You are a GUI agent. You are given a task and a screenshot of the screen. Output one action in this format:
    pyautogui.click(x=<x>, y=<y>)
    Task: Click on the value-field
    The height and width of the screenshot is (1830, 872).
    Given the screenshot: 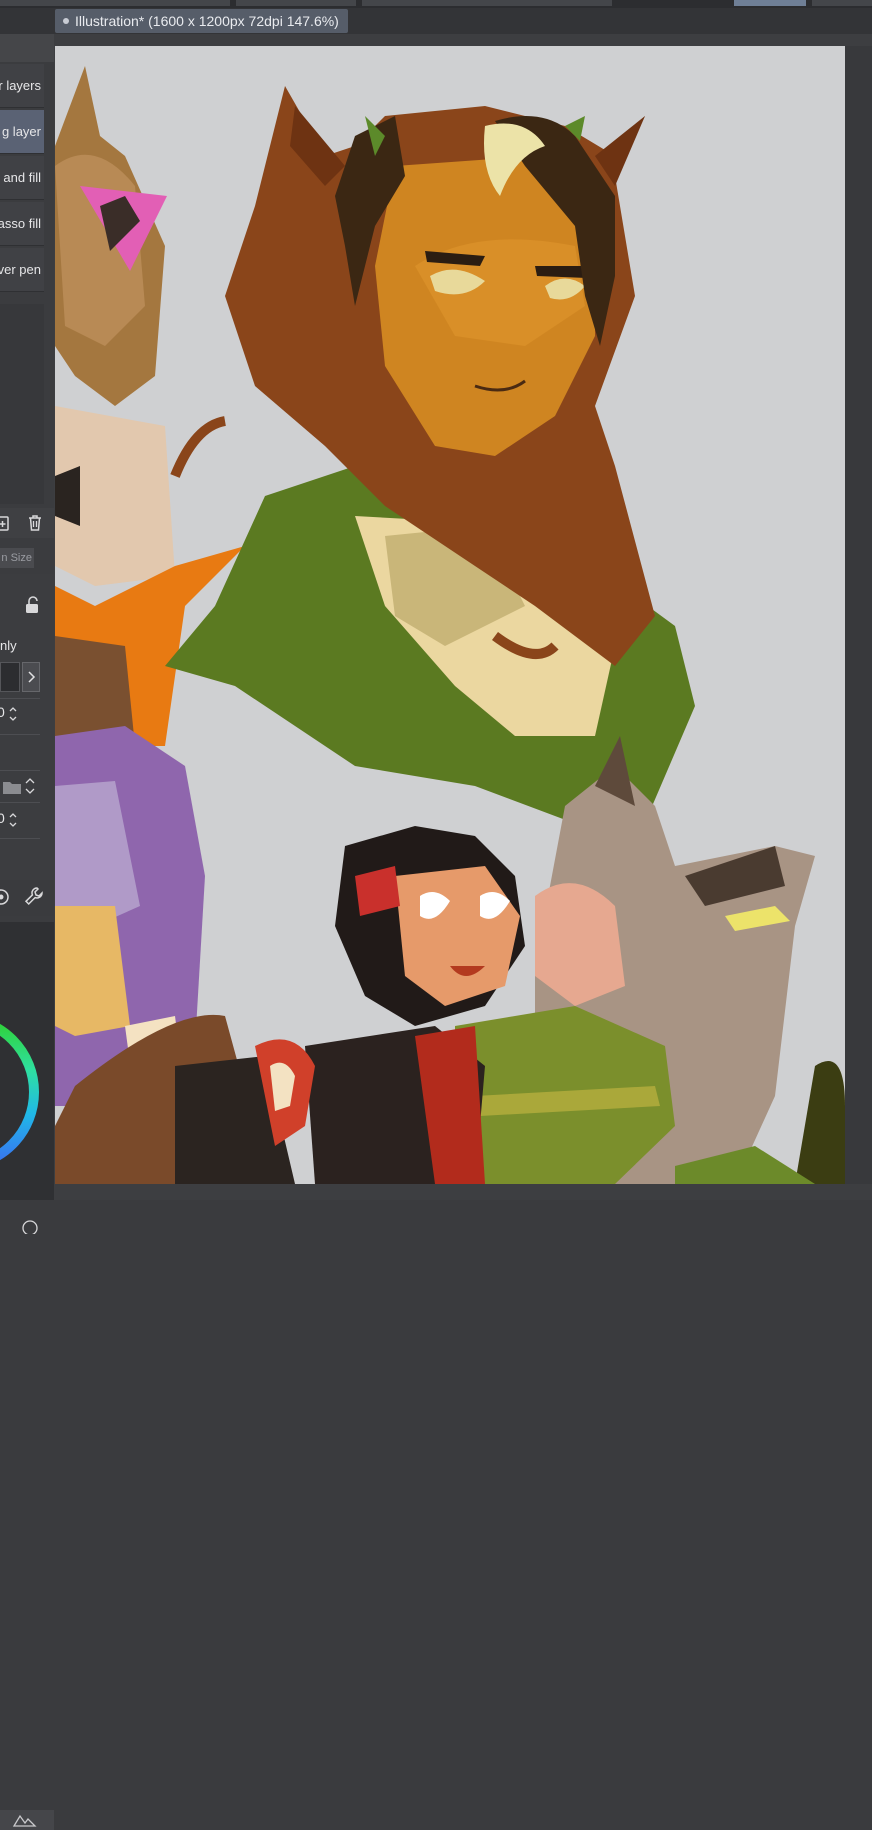 What is the action you would take?
    pyautogui.click(x=10, y=677)
    